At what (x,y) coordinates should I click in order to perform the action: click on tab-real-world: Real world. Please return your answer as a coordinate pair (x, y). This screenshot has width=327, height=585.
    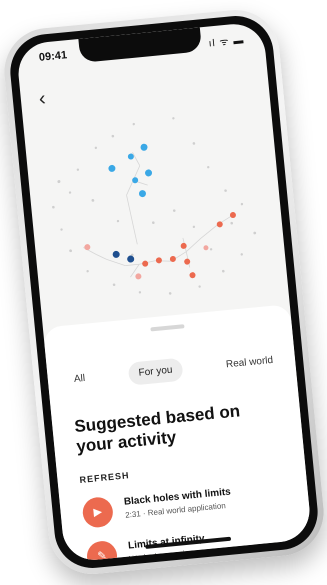
    Looking at the image, I should click on (249, 361).